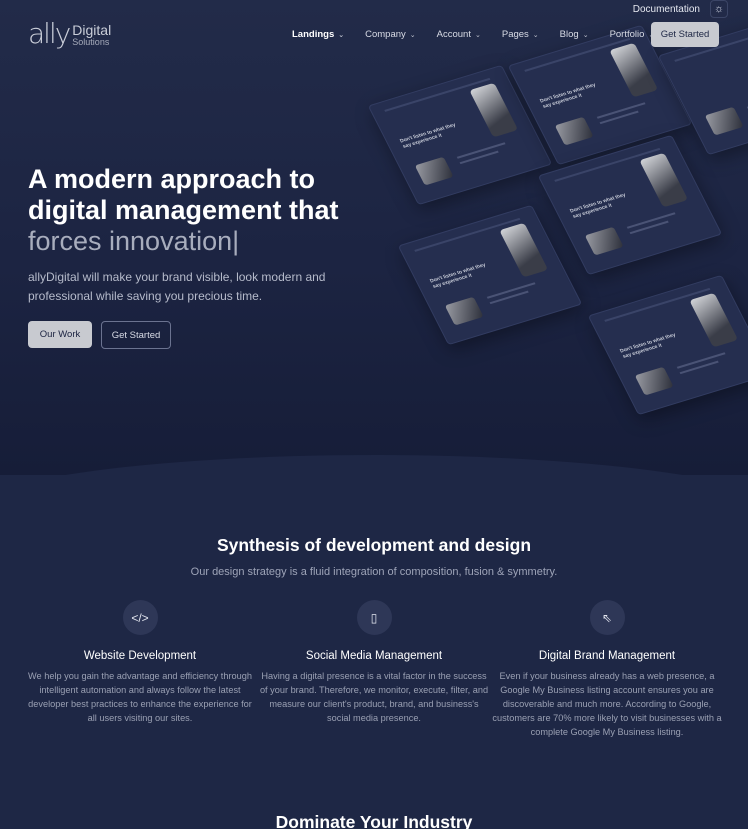 The image size is (748, 829). Describe the element at coordinates (459, 34) in the screenshot. I see `nav-item-account: Account ⌄` at that location.